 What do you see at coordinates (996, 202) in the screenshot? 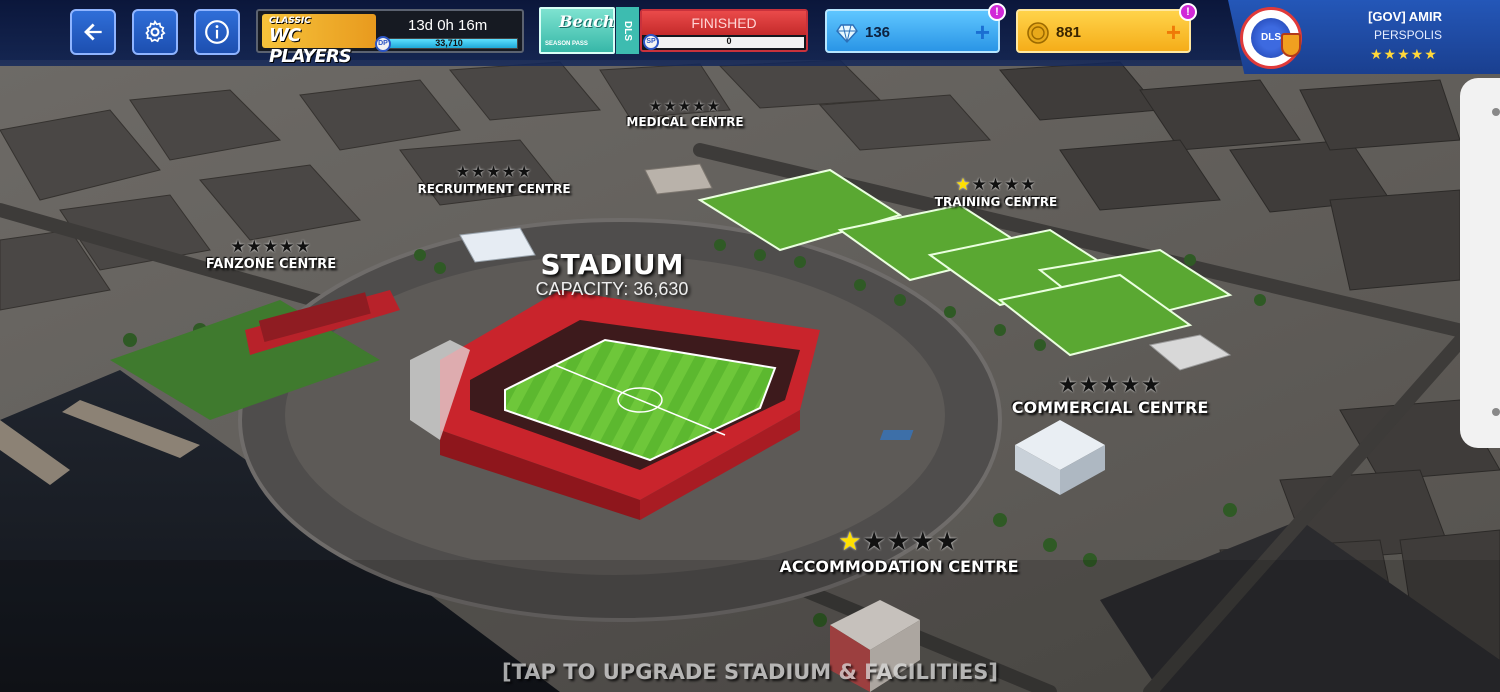
I see `training-label: TRAINING CENTRE` at bounding box center [996, 202].